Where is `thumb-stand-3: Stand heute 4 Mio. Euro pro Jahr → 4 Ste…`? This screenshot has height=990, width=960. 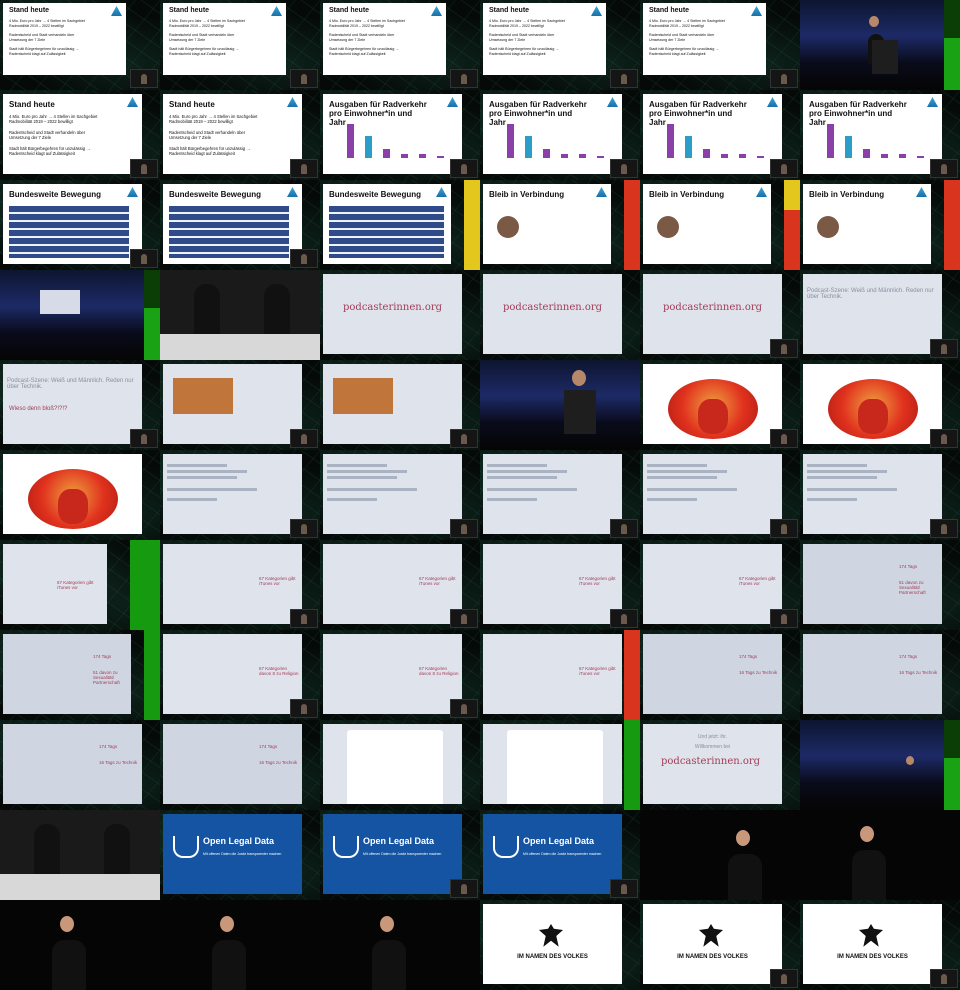 thumb-stand-3: Stand heute 4 Mio. Euro pro Jahr → 4 Ste… is located at coordinates (400, 45).